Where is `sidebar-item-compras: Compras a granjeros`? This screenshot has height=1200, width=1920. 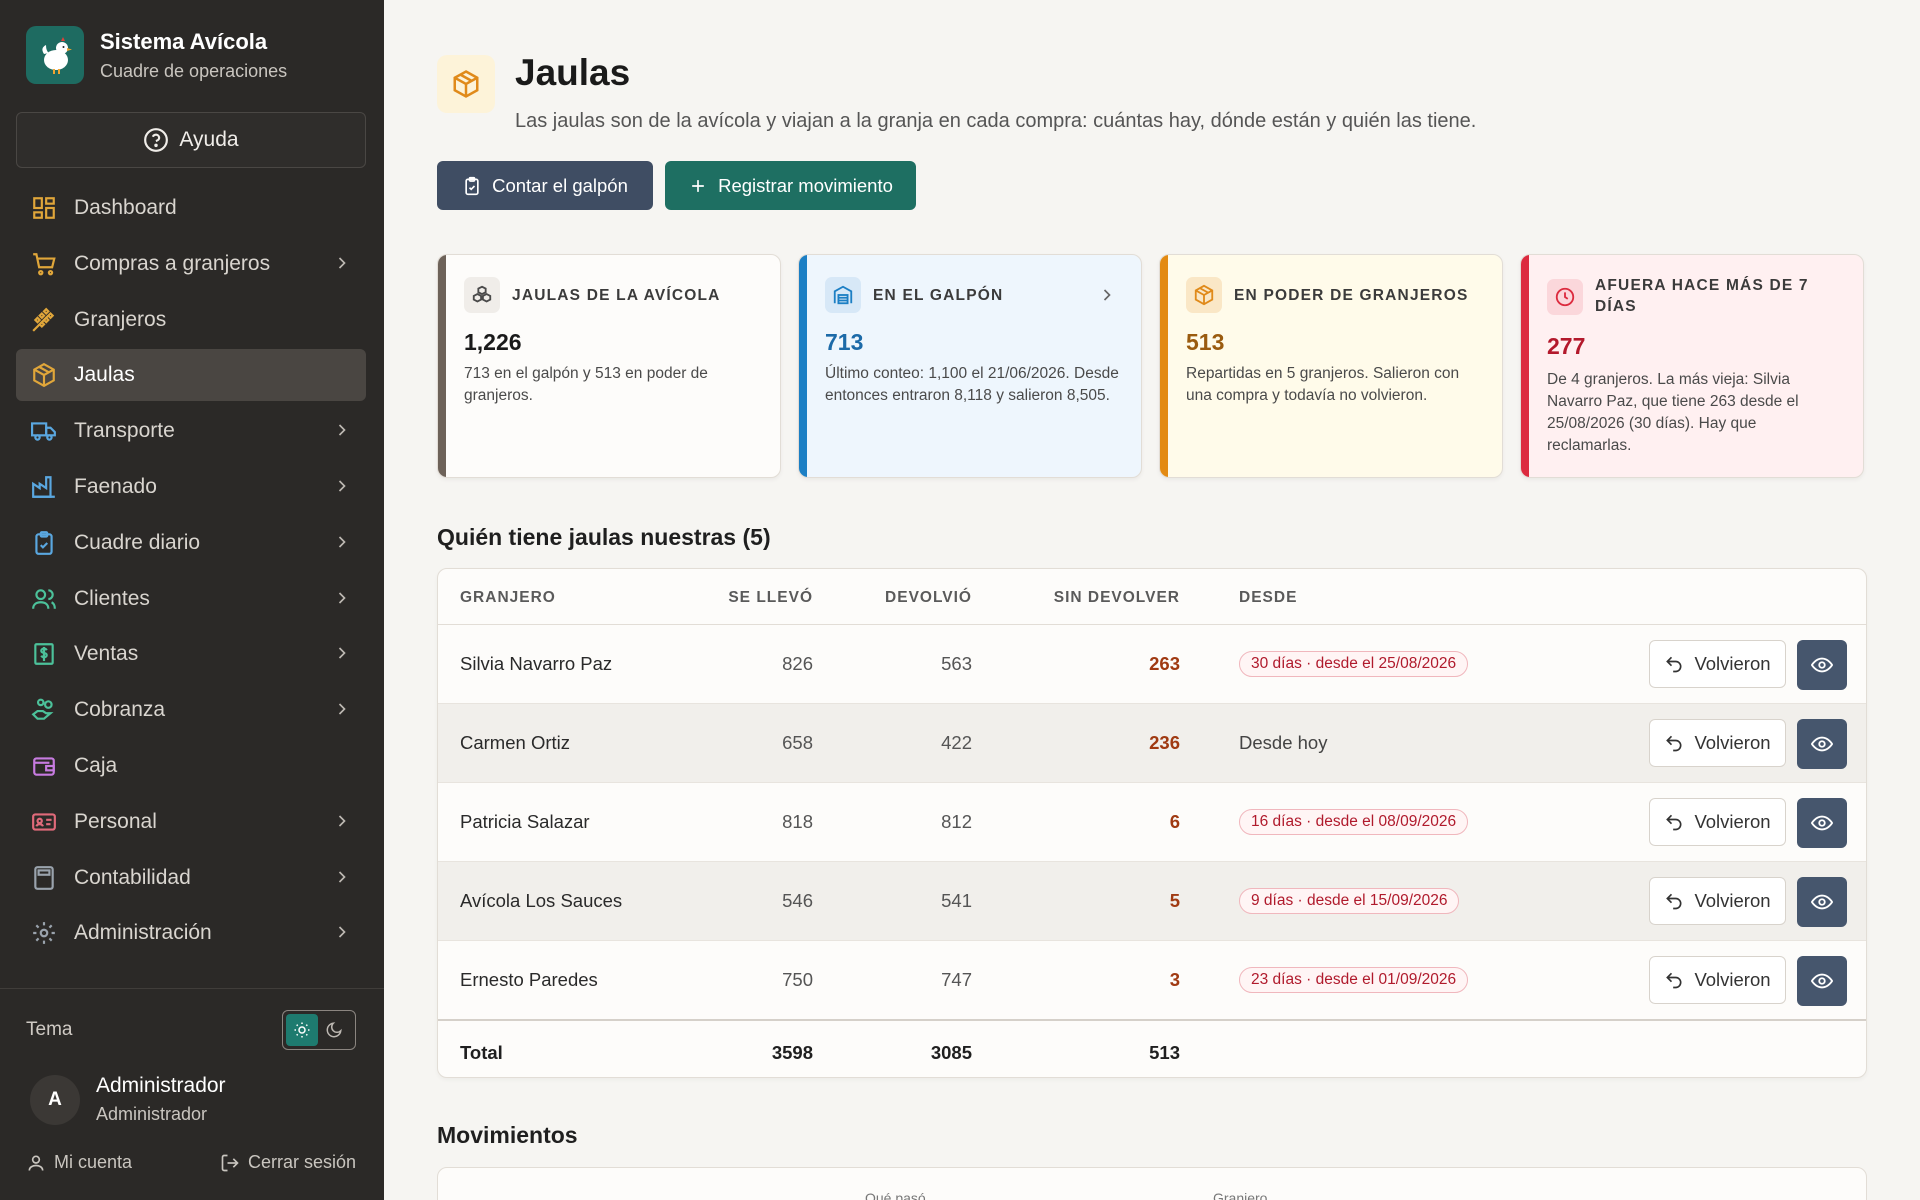 sidebar-item-compras: Compras a granjeros is located at coordinates (191, 264).